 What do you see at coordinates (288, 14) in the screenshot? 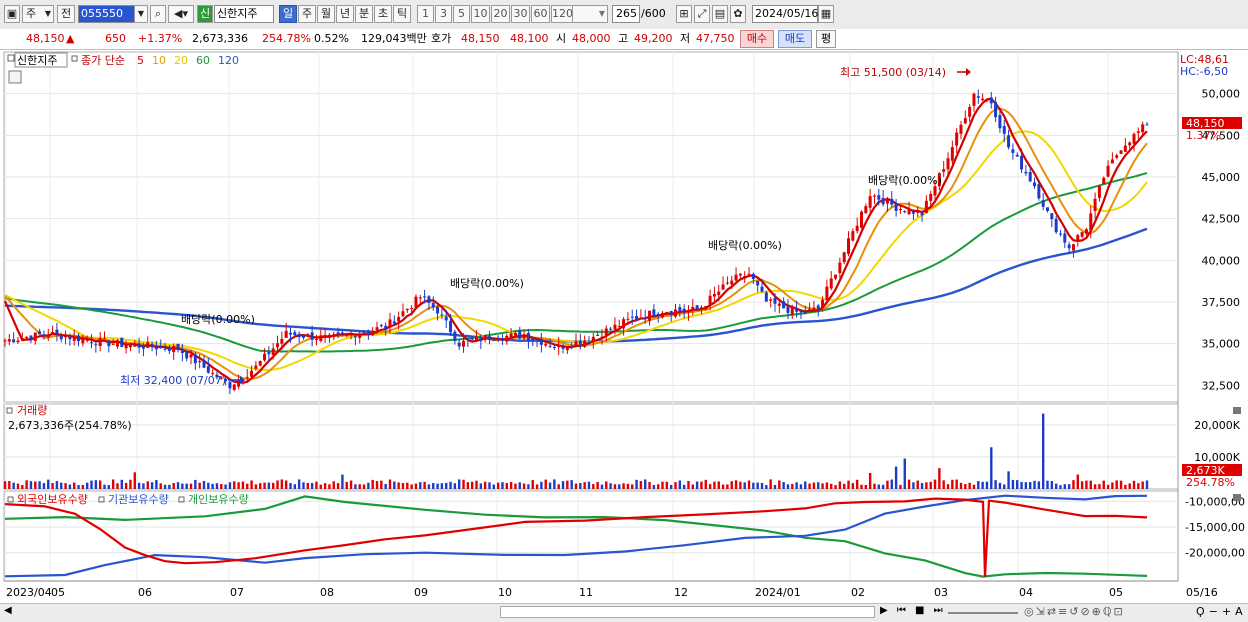
I see `period-button-0: 일` at bounding box center [288, 14].